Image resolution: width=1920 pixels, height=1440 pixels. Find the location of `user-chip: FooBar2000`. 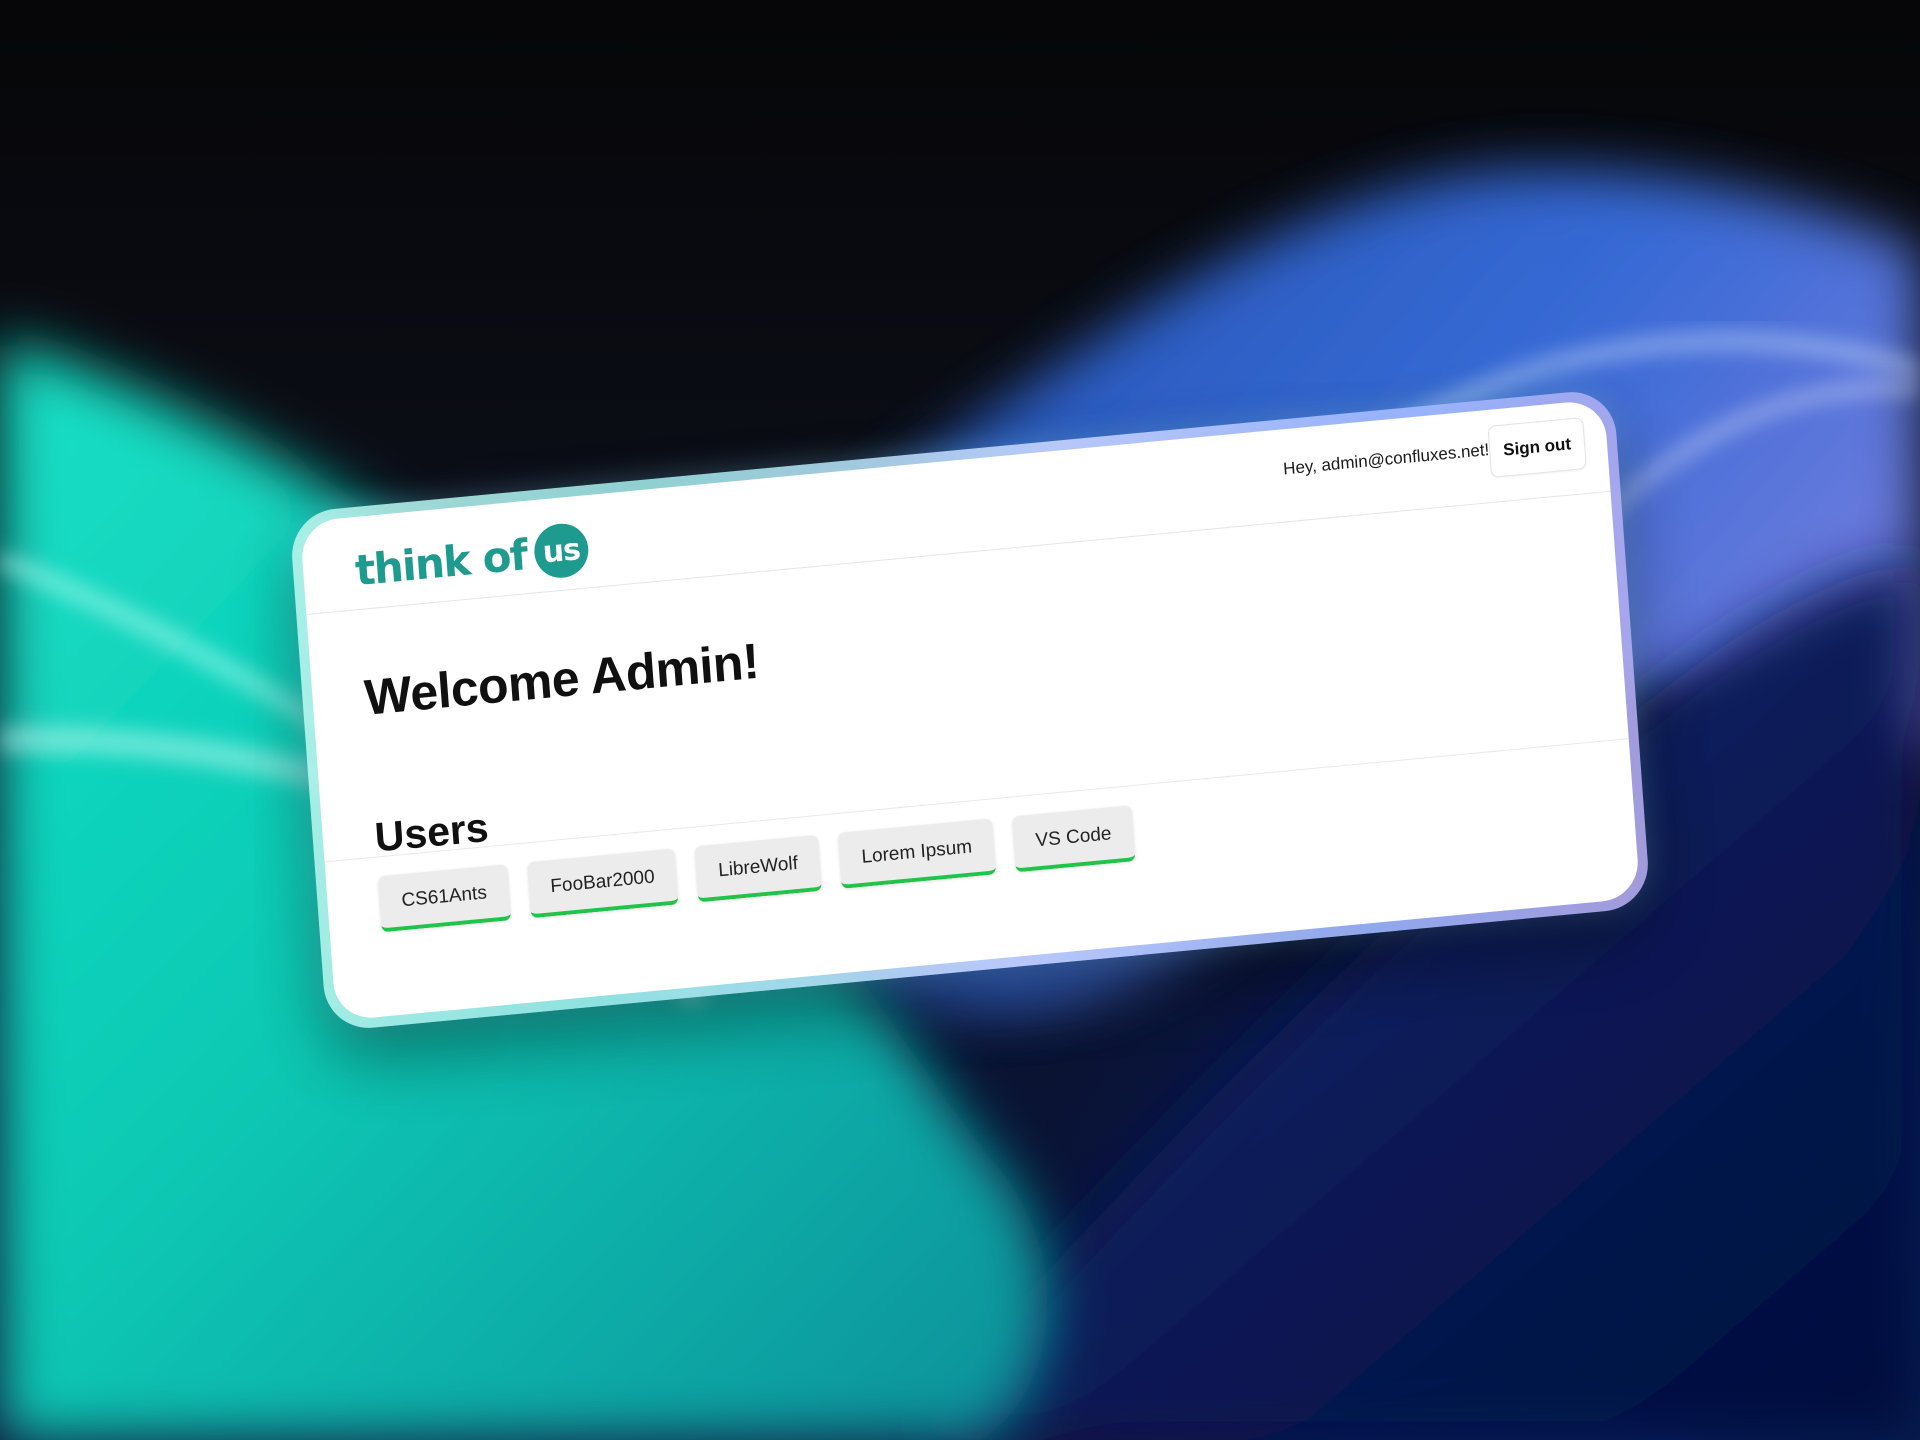

user-chip: FooBar2000 is located at coordinates (602, 883).